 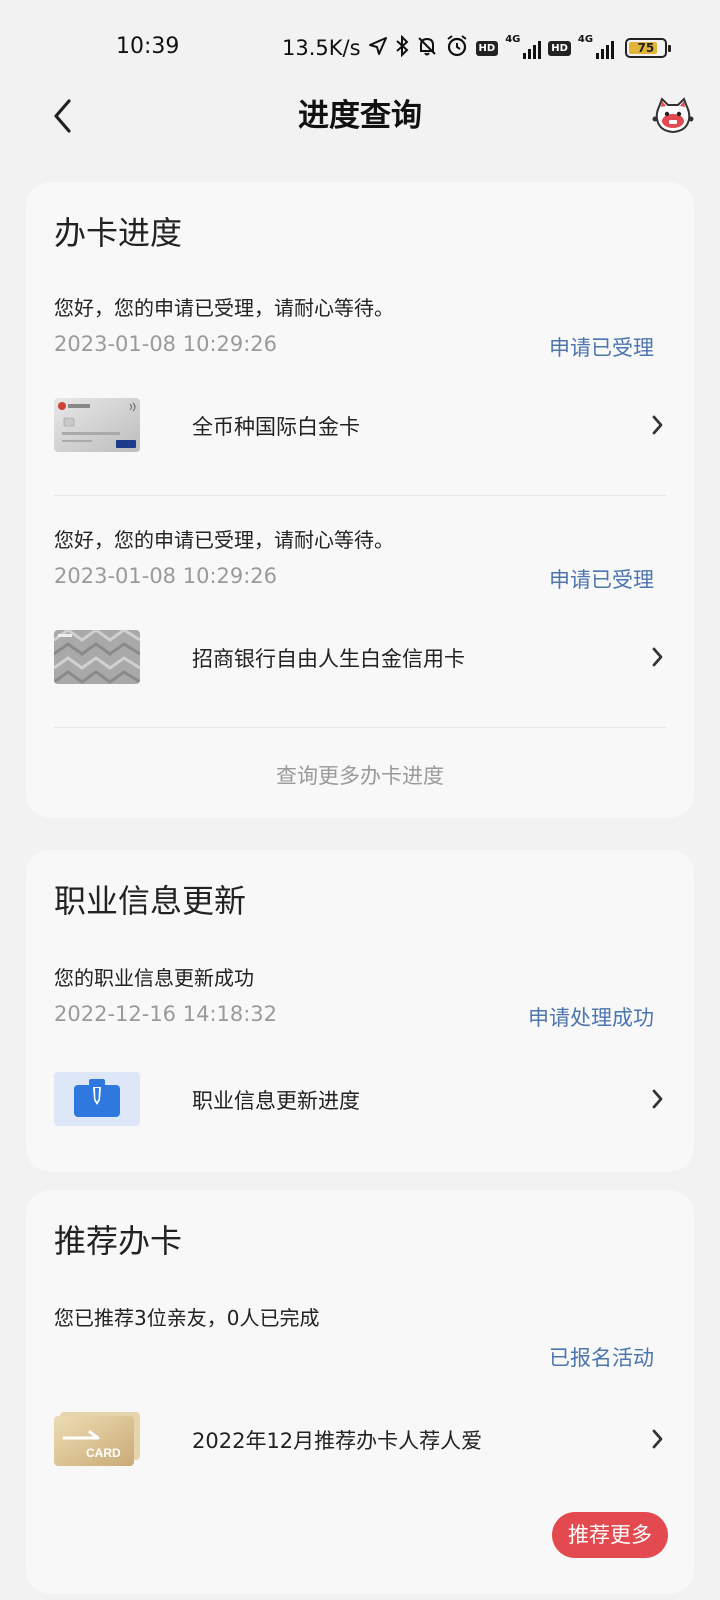 I want to click on occupation-item-name: 职业信息更新进度, so click(x=276, y=1101).